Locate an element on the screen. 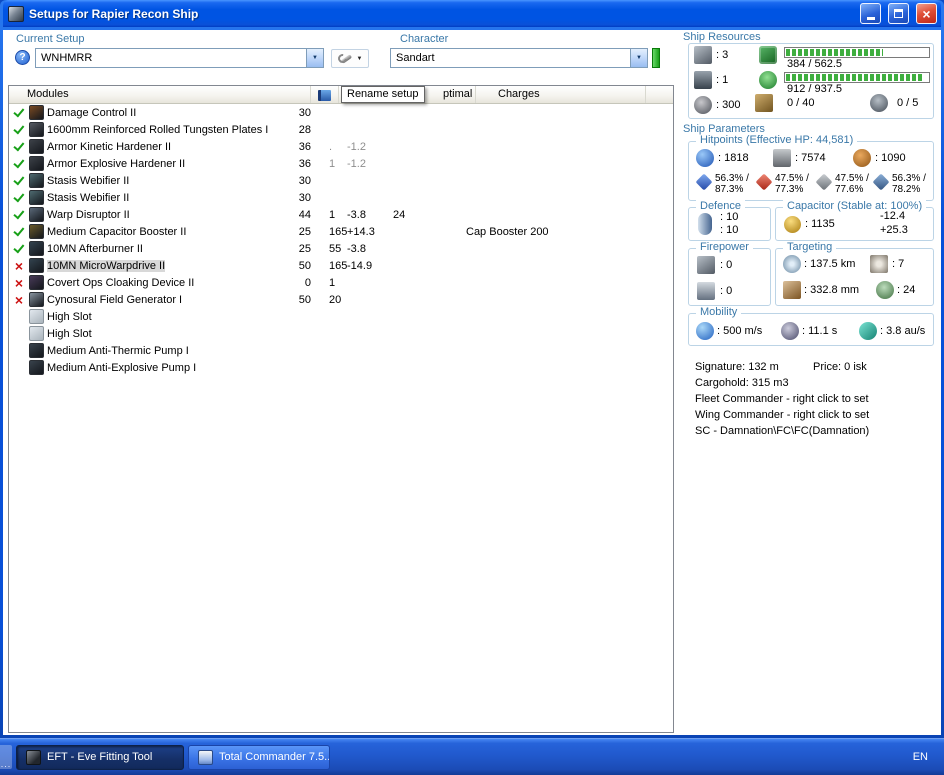 This screenshot has height=775, width=944. module-row: Armor Kinetic Hardener II 36. -1.2 is located at coordinates (341, 146).